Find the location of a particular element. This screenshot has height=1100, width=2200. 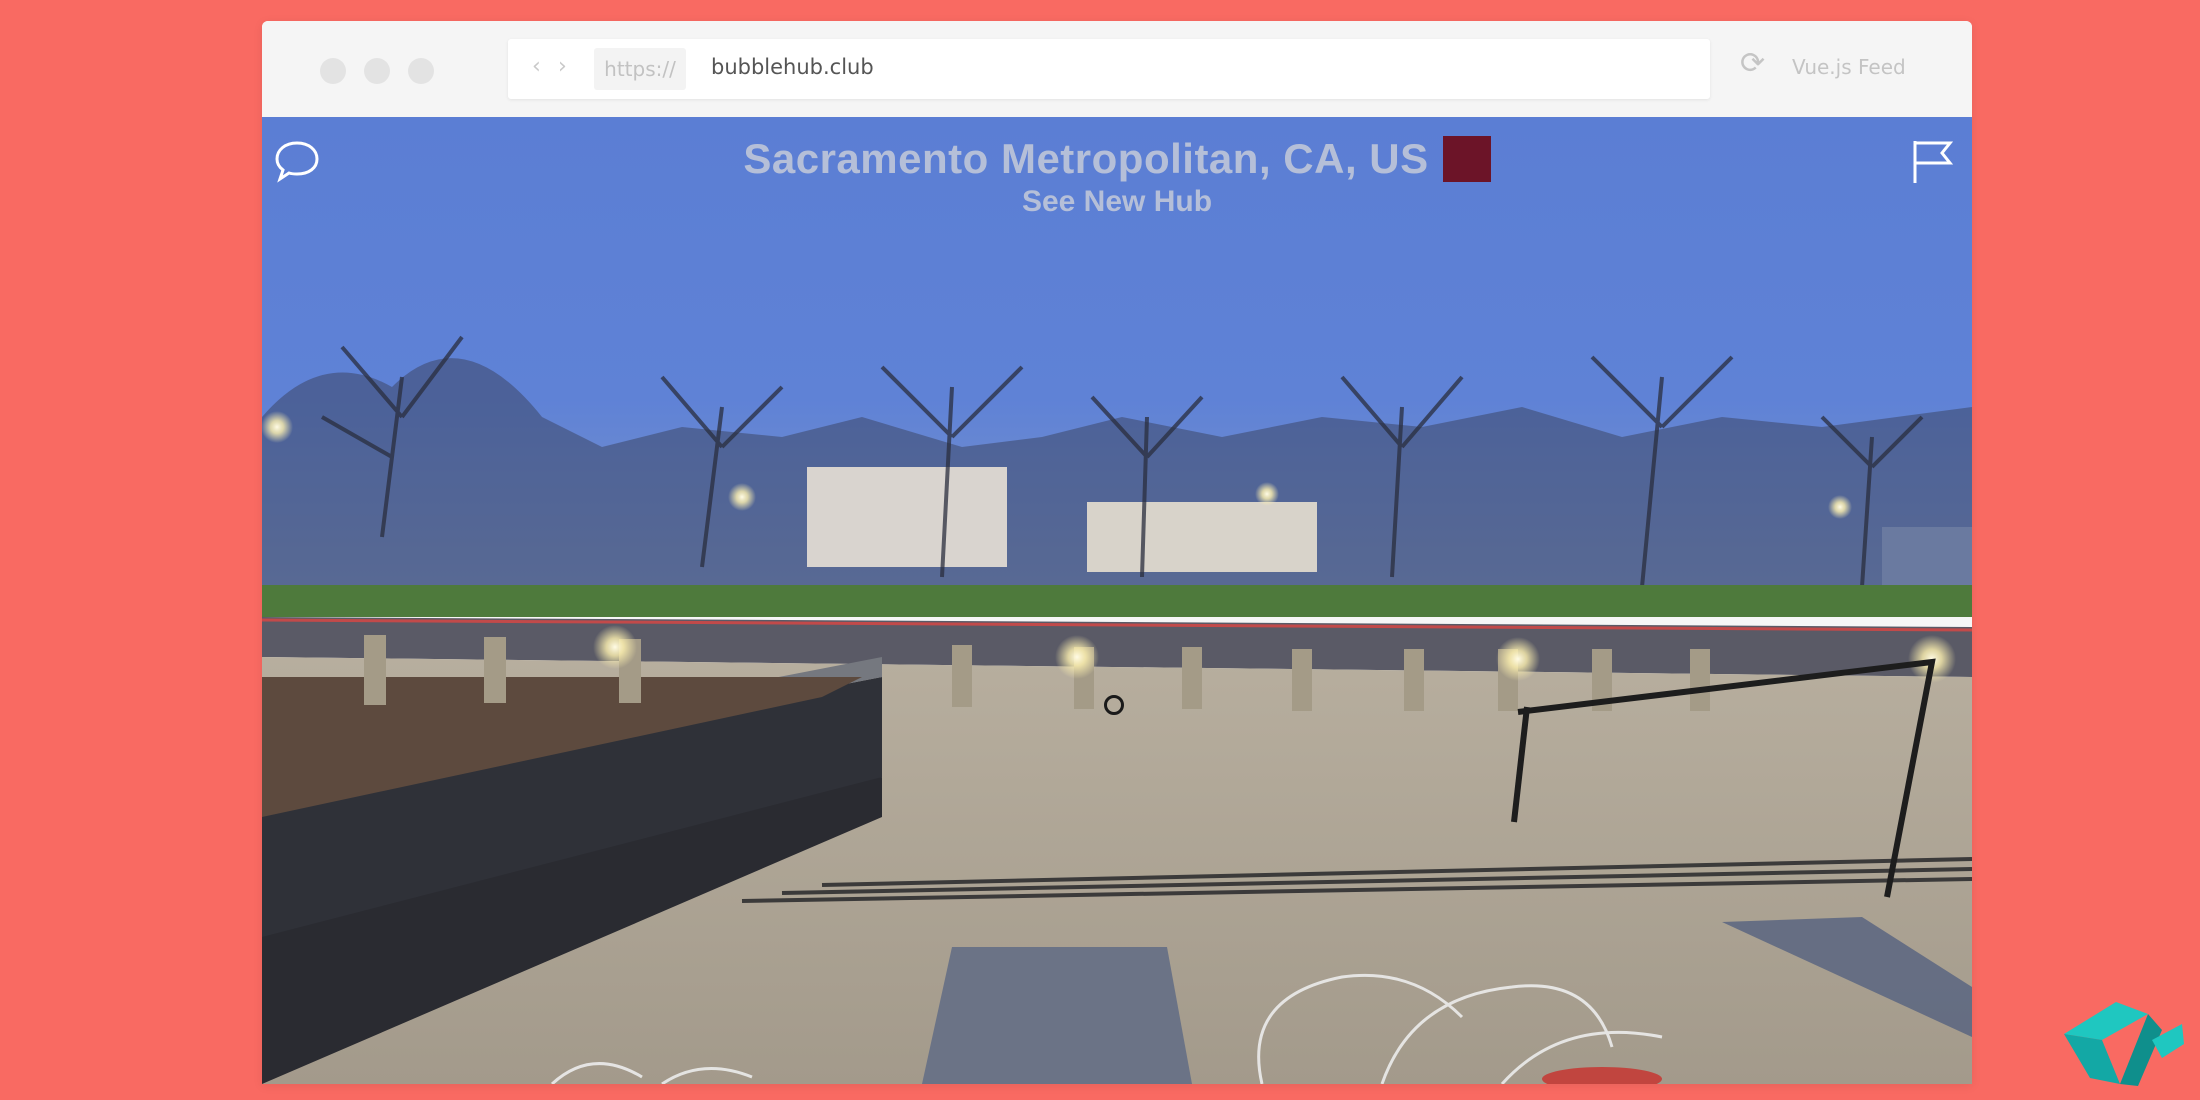

hub-title-row: Sacramento Metropolitan, CA, US is located at coordinates (1117, 159).